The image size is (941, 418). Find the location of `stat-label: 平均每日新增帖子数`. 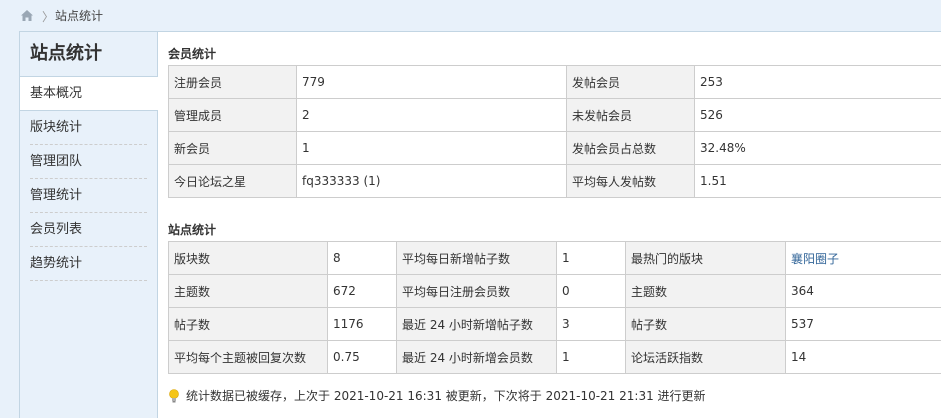

stat-label: 平均每日新增帖子数 is located at coordinates (477, 258).